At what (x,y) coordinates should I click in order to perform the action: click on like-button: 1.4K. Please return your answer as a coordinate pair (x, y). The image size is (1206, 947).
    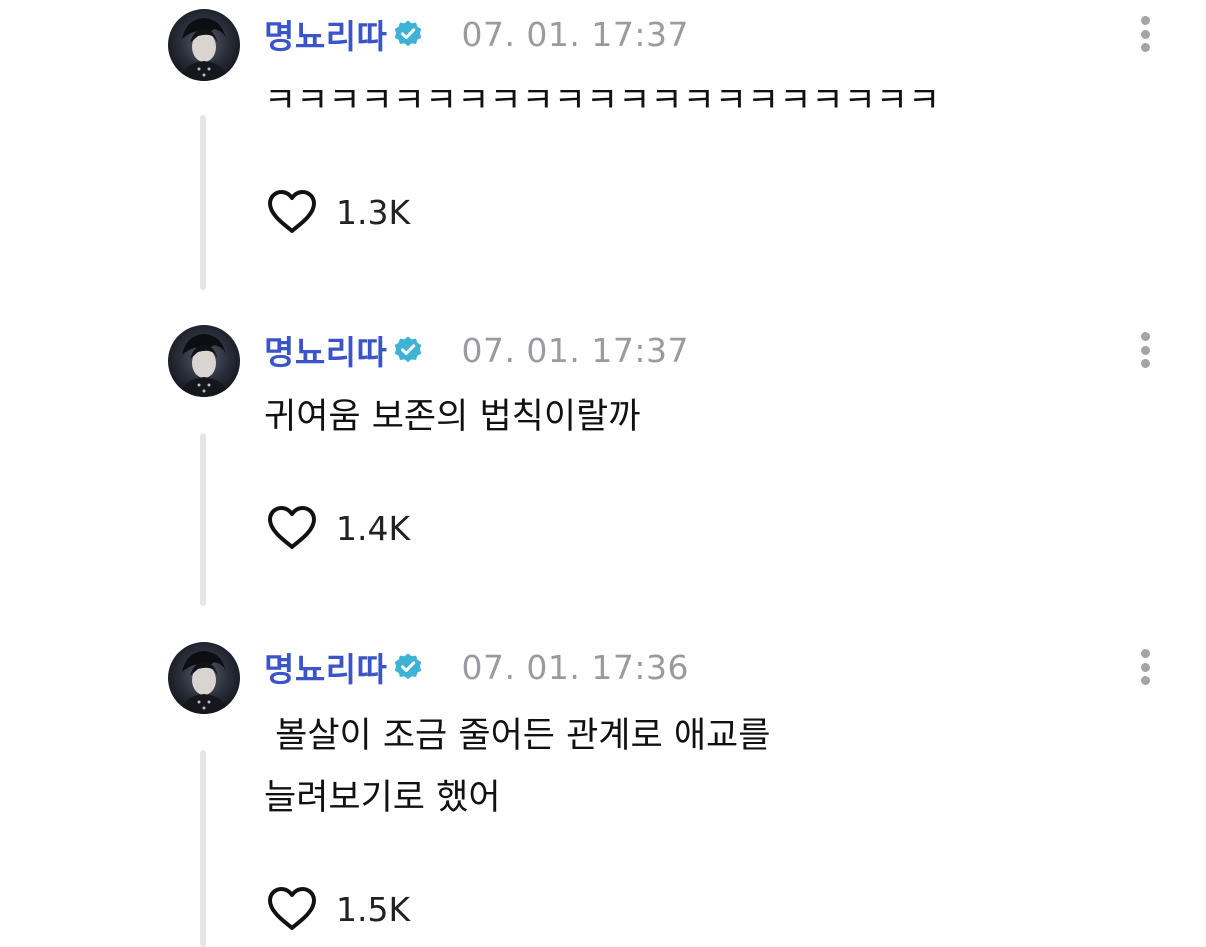
    Looking at the image, I should click on (338, 528).